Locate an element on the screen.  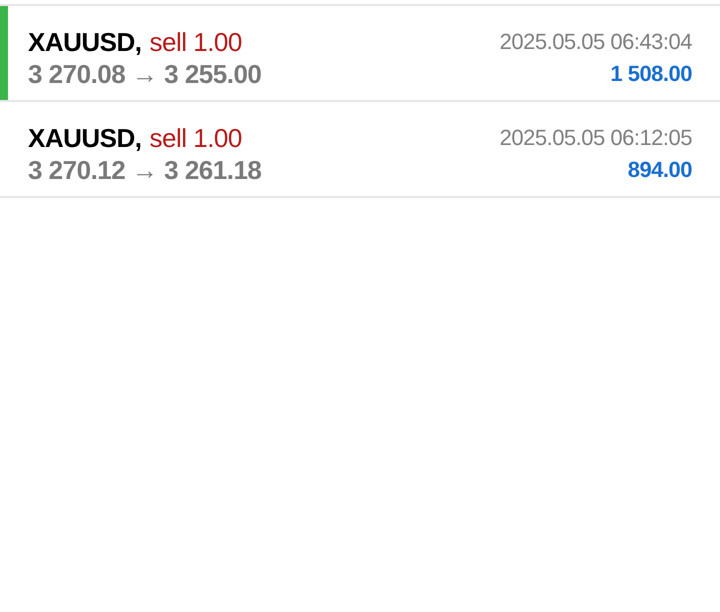
price-range: 3 270.12 → 3 261.18 is located at coordinates (145, 170).